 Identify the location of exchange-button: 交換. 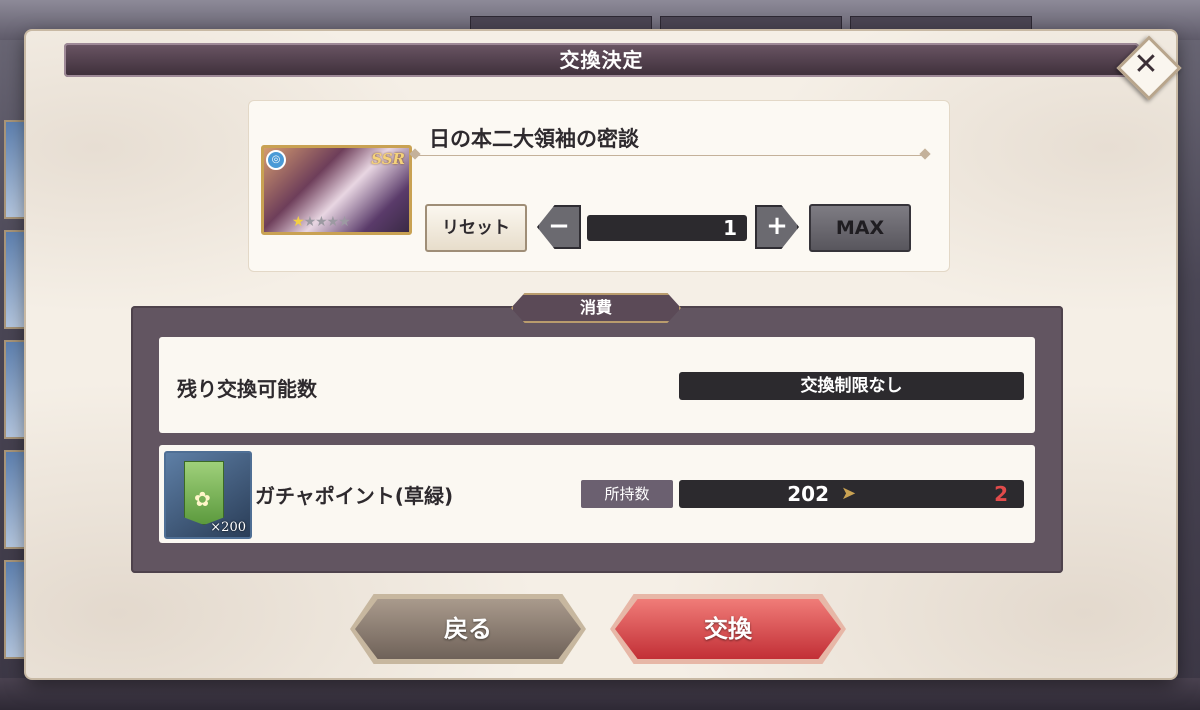
(728, 629).